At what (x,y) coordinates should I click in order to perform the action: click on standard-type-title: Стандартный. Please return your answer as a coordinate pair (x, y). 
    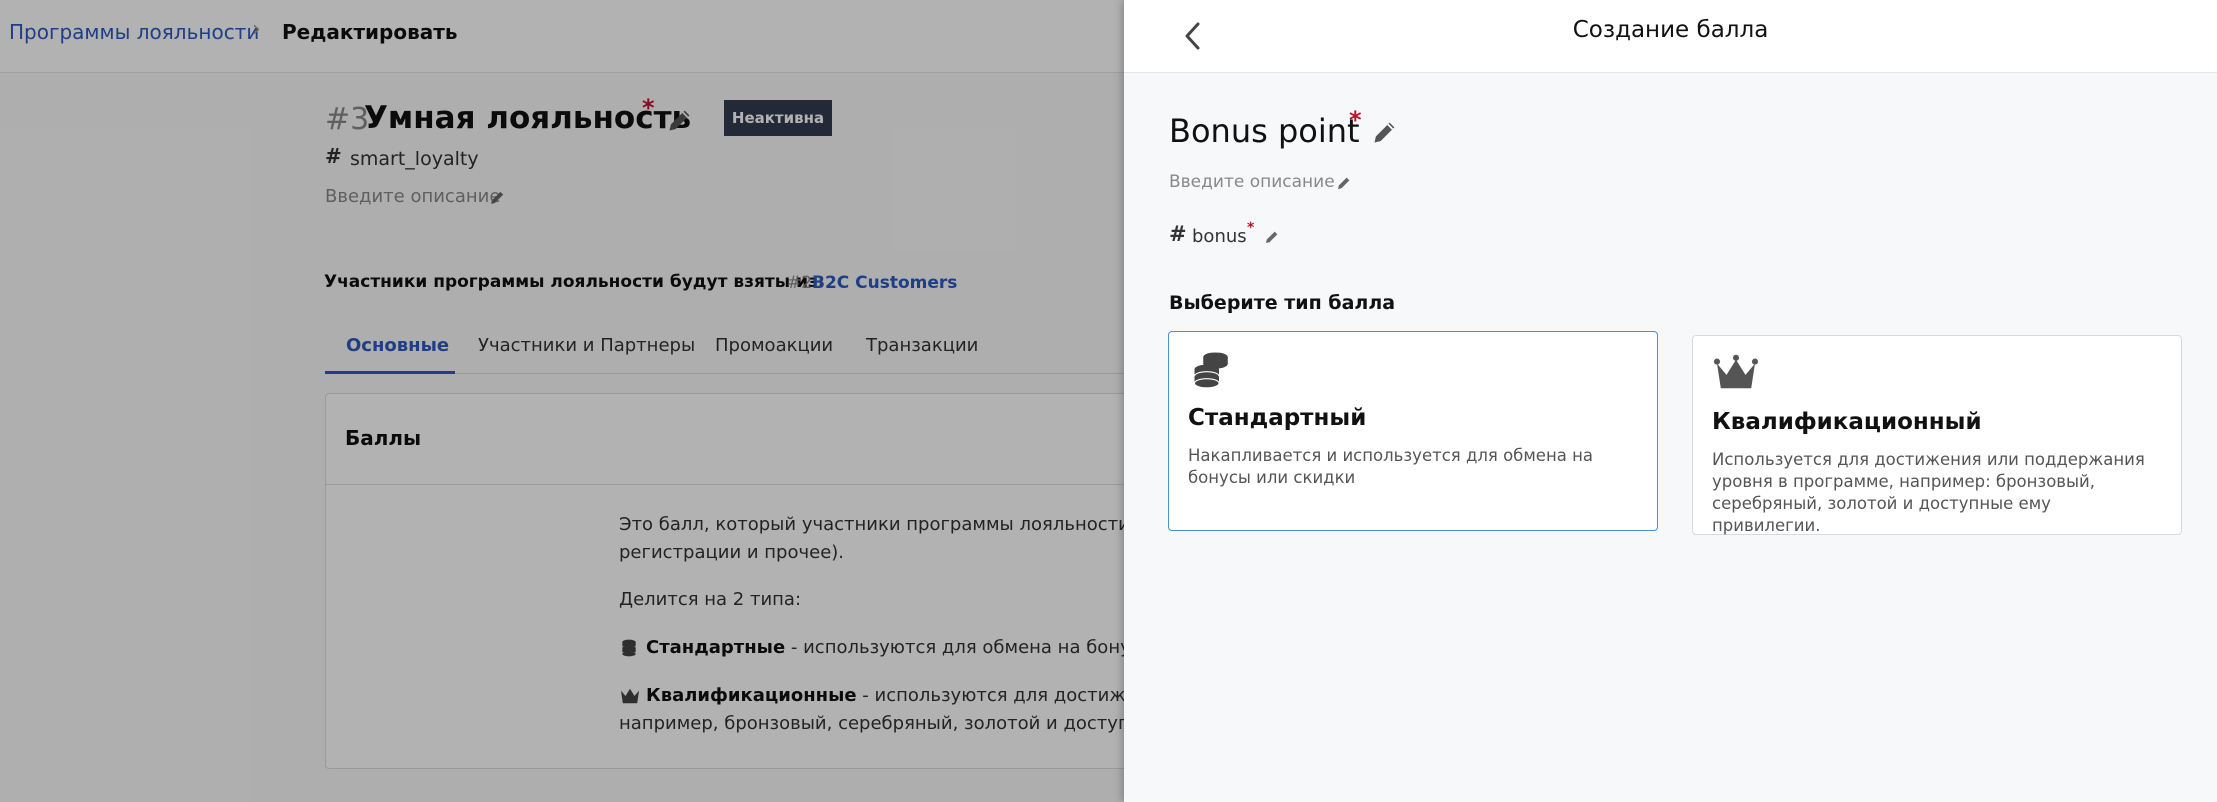
    Looking at the image, I should click on (1277, 418).